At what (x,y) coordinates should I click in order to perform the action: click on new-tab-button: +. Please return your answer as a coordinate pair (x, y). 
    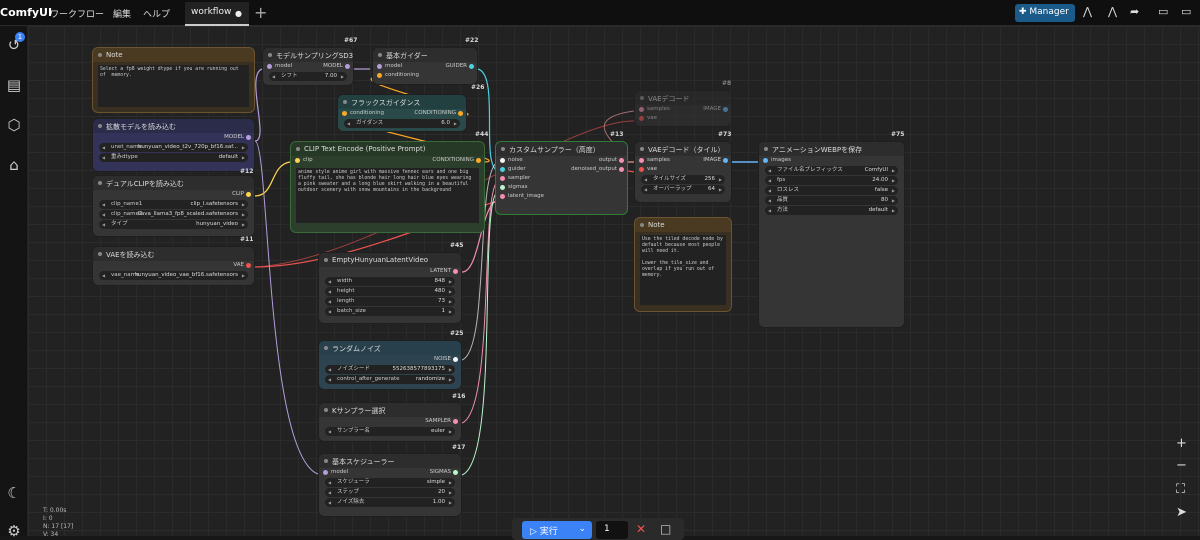
    Looking at the image, I should click on (260, 12).